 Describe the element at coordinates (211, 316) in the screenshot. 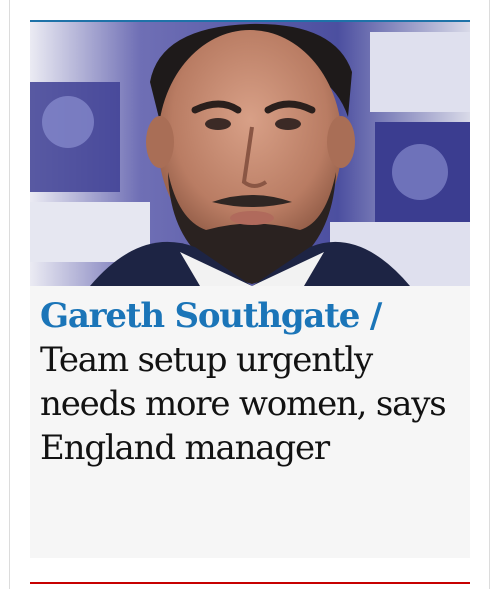

I see `headline-kicker: Gareth Southgate /` at that location.